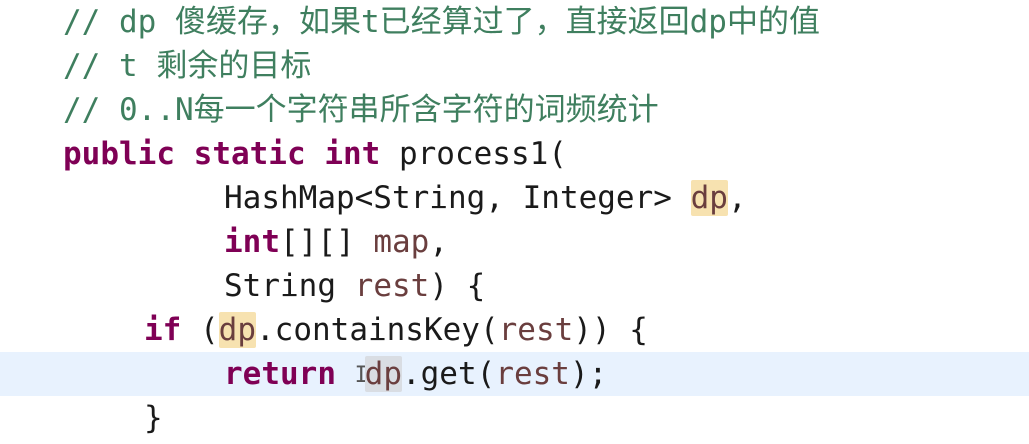  Describe the element at coordinates (441, 22) in the screenshot. I see `comment-text: // dp 傻缓存，如果t已经算过了，直接返回dp中的值` at that location.